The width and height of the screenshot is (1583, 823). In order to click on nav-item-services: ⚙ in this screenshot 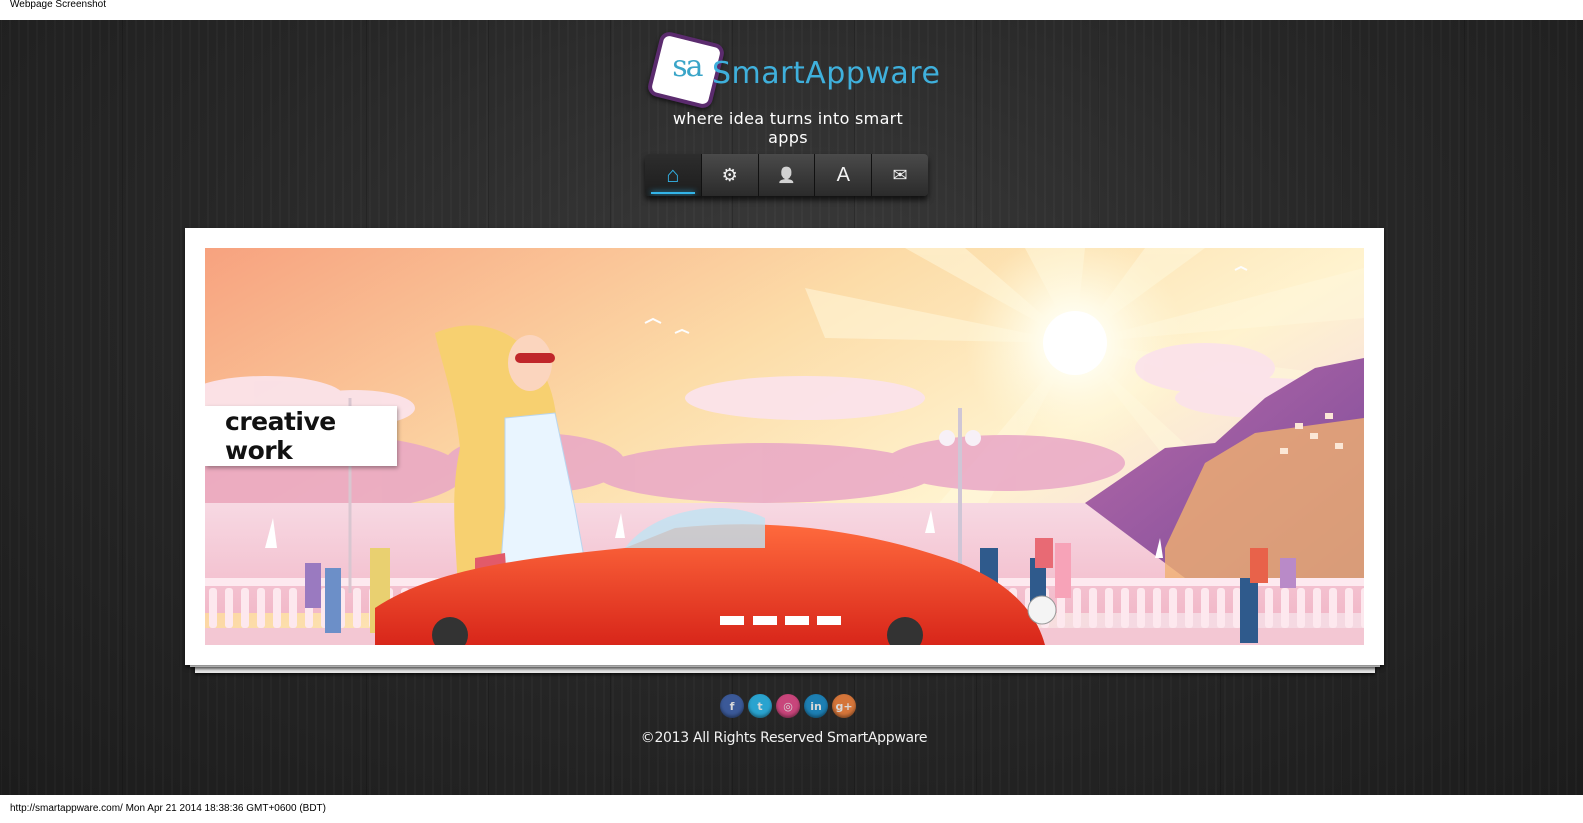, I will do `click(730, 175)`.